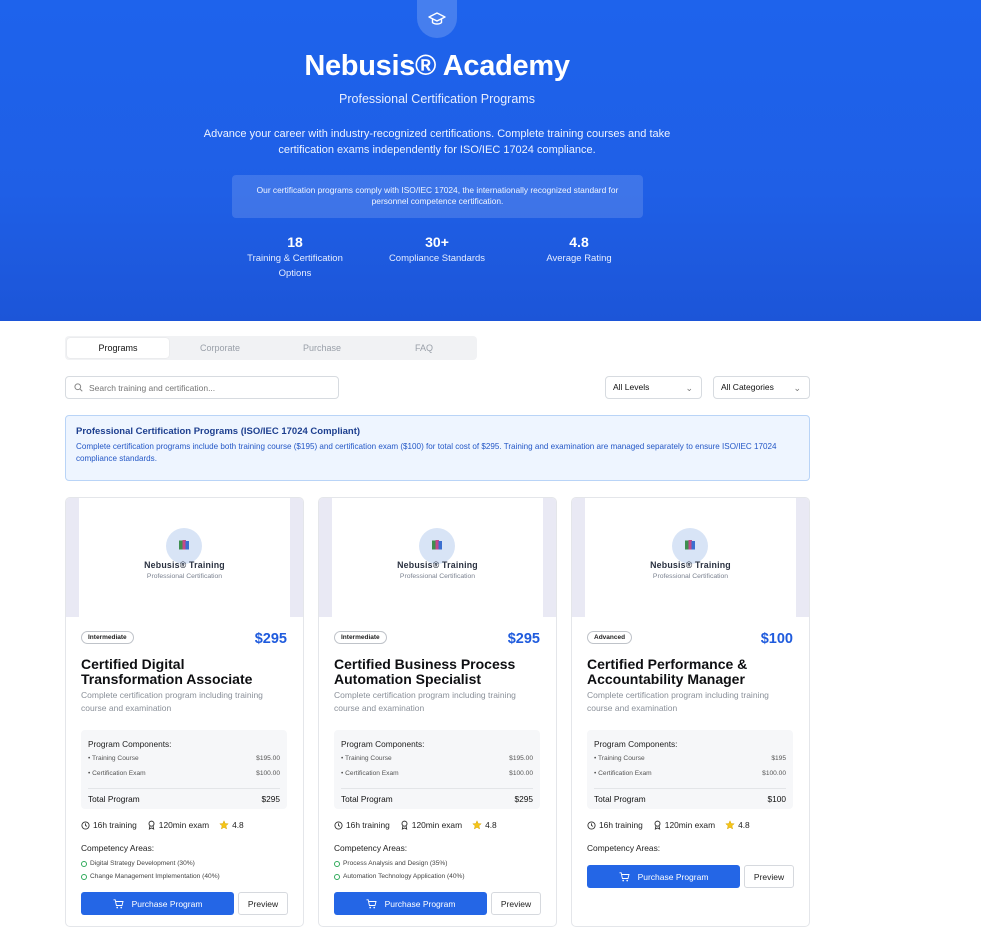 Image resolution: width=981 pixels, height=927 pixels. I want to click on competency-area-item: Change Management Implementation (40%), so click(150, 876).